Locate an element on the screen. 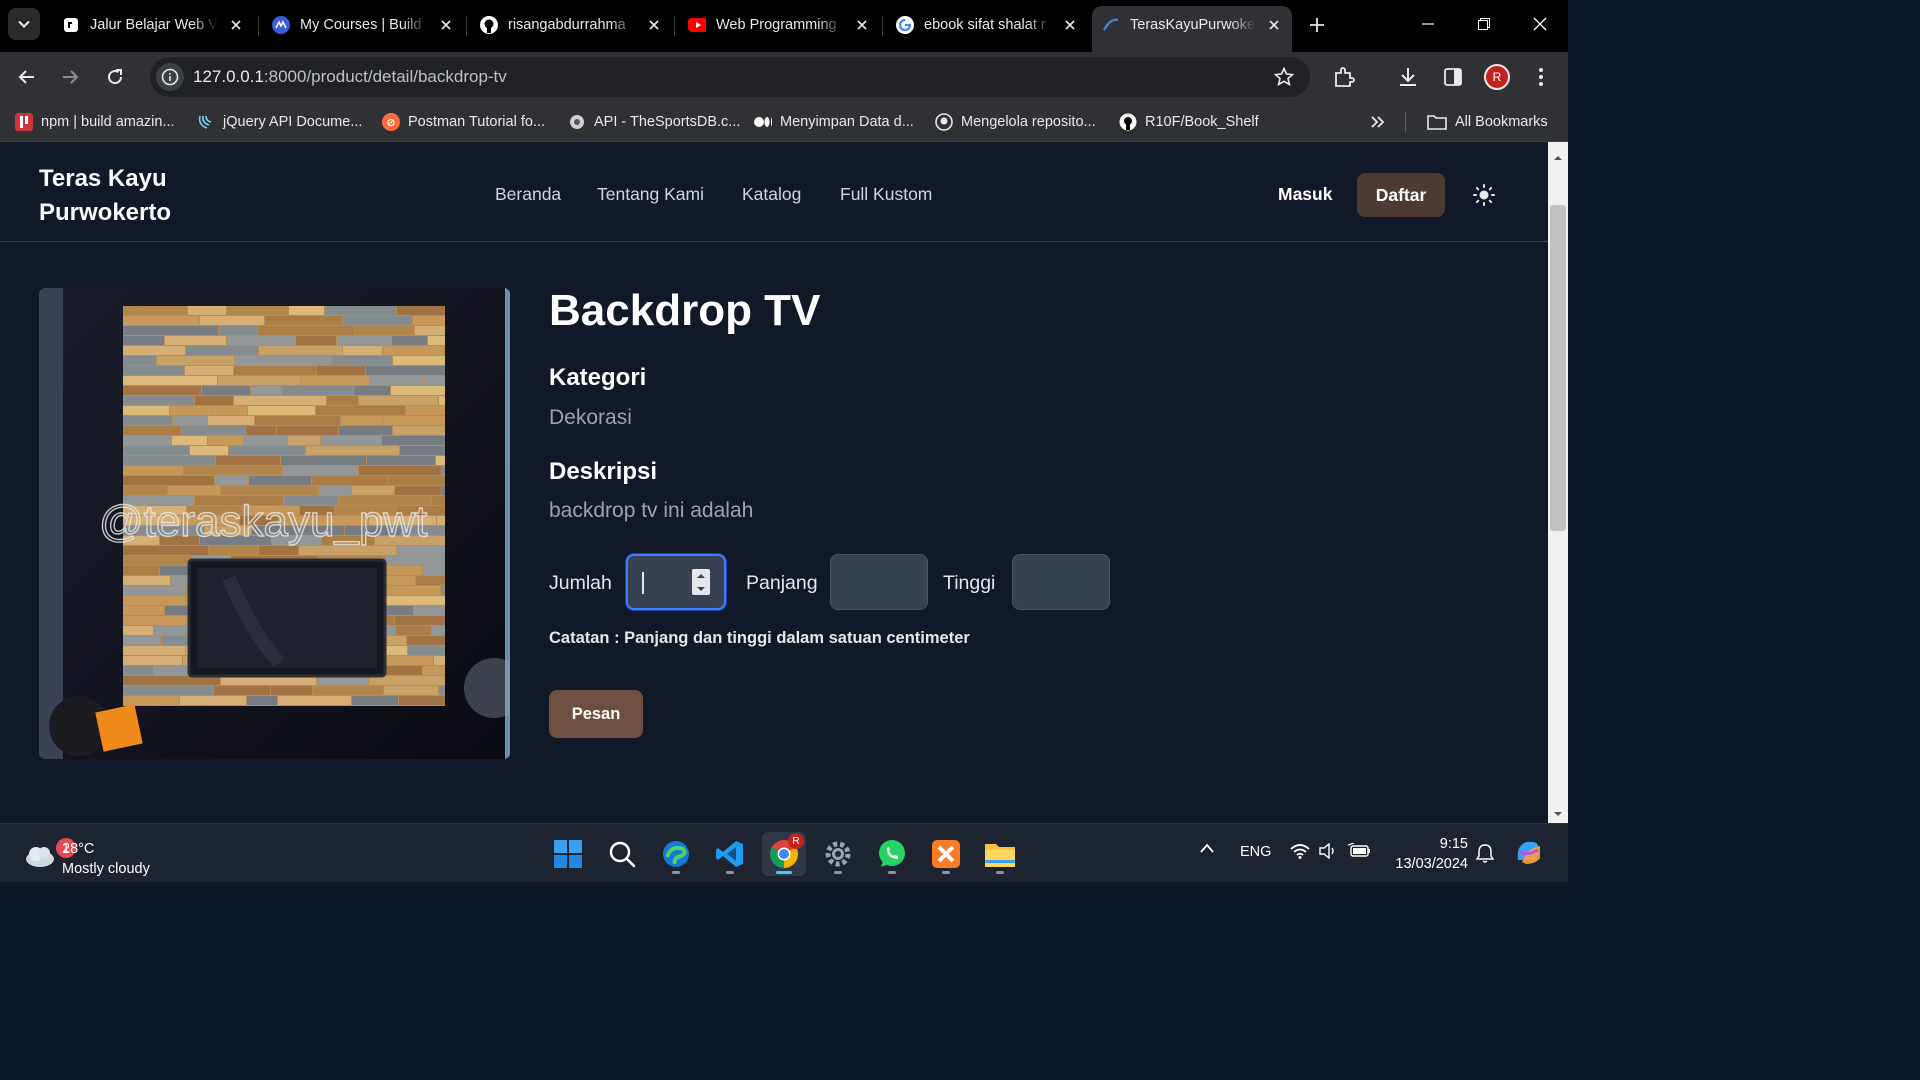 This screenshot has height=1080, width=1920. puzzle-icon is located at coordinates (1345, 77).